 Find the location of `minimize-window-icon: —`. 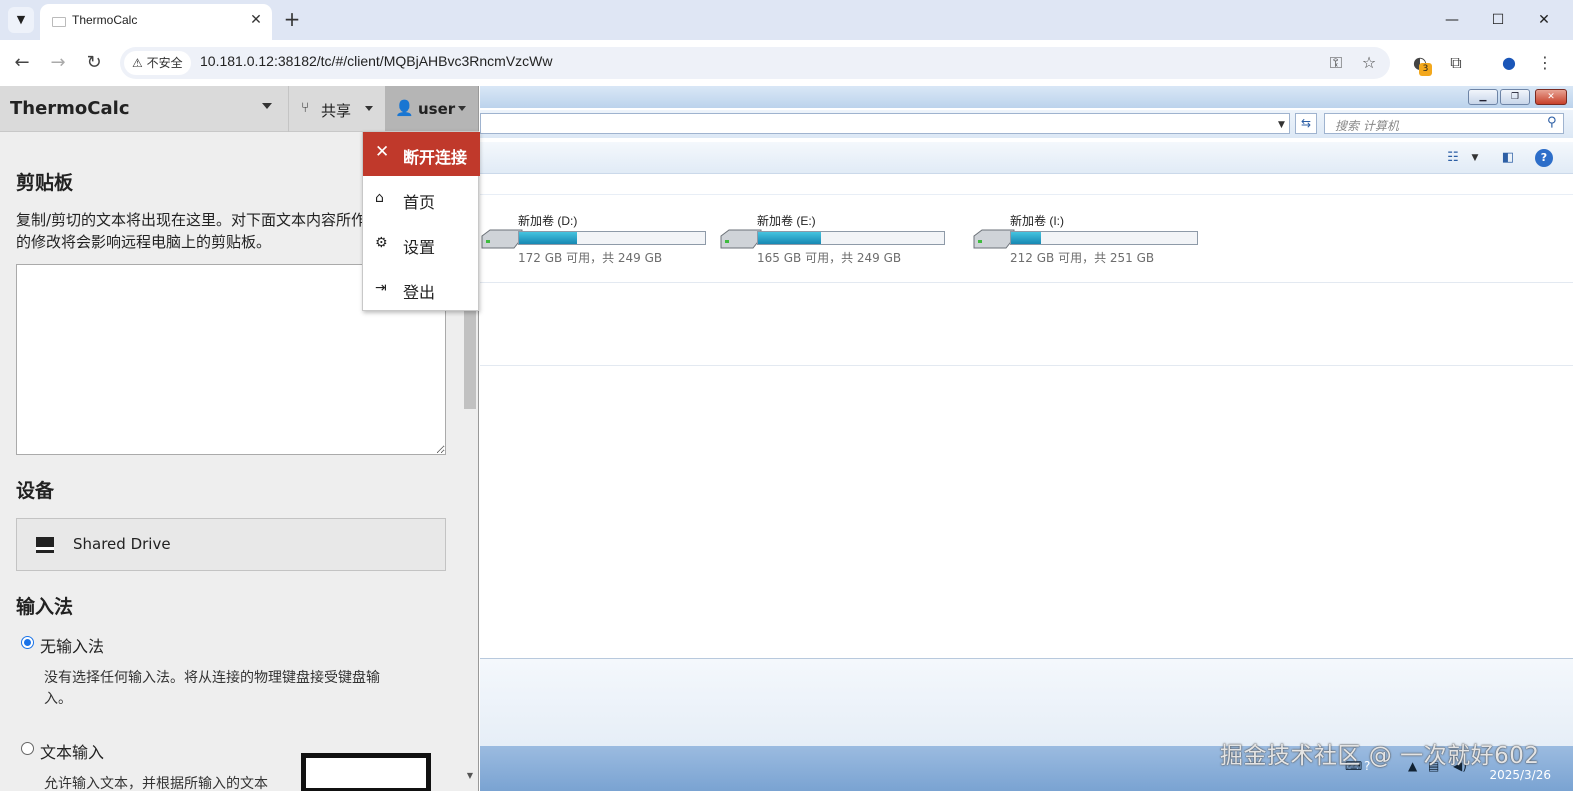

minimize-window-icon: — is located at coordinates (1452, 20).